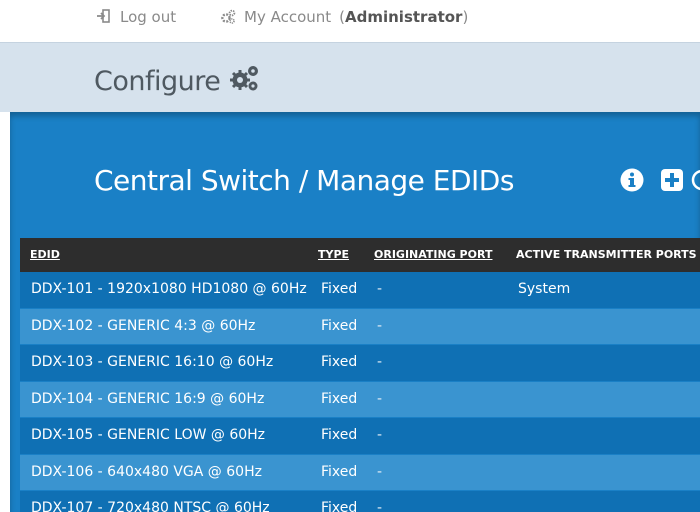 Image resolution: width=700 pixels, height=512 pixels. Describe the element at coordinates (544, 289) in the screenshot. I see `active-ports-cell: System` at that location.